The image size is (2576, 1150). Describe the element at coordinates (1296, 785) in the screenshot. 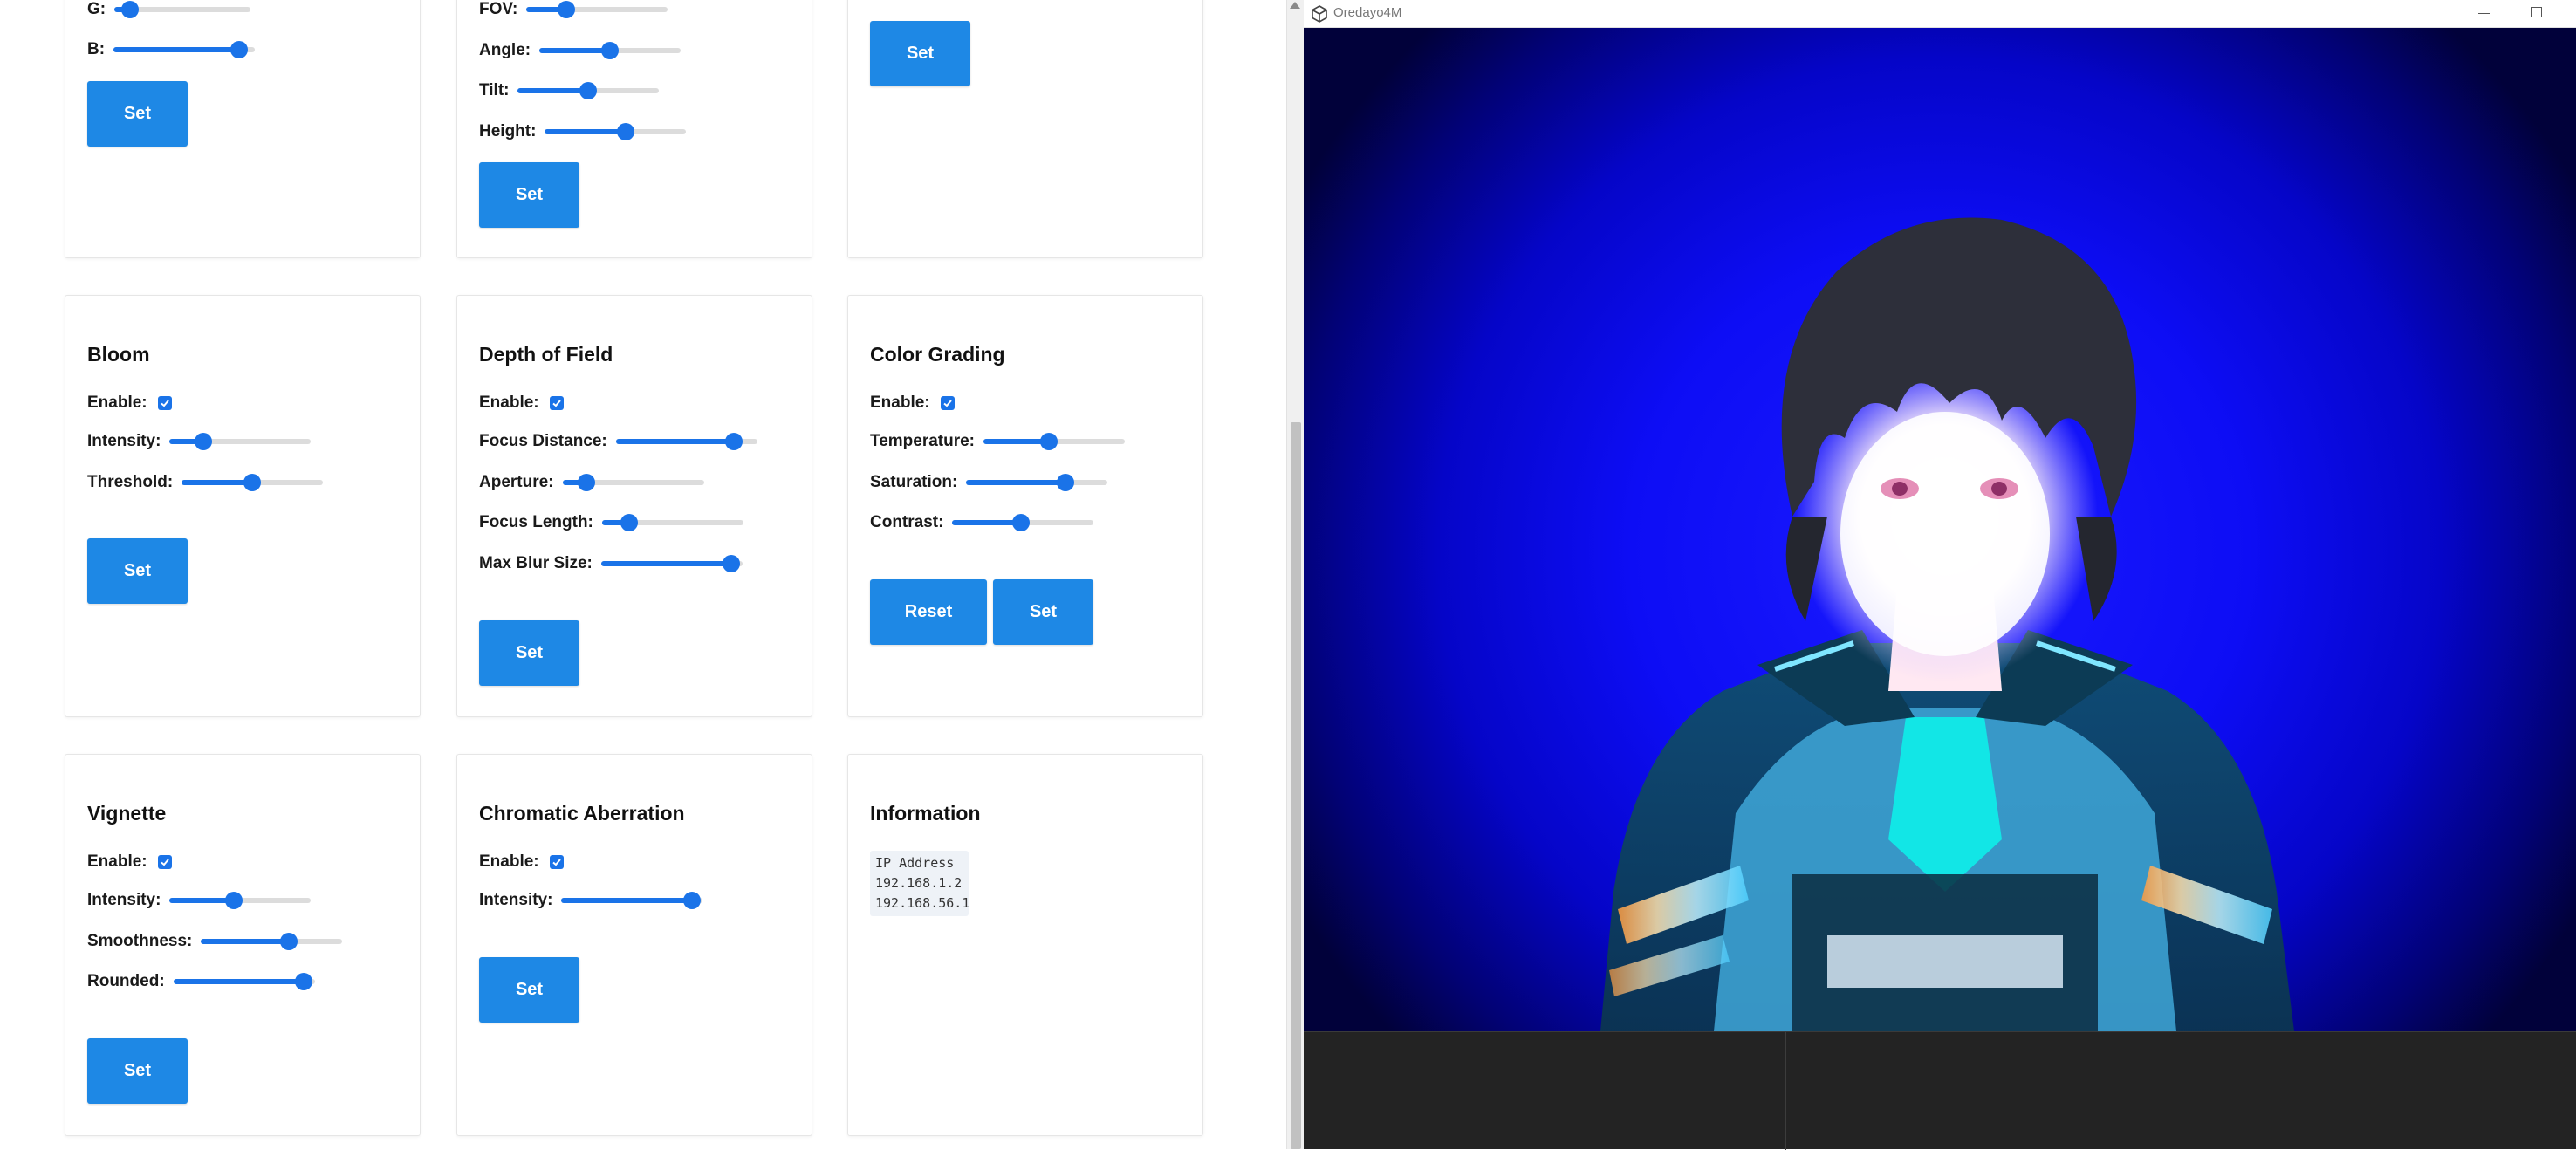

I see `scrollbar-thumb` at that location.